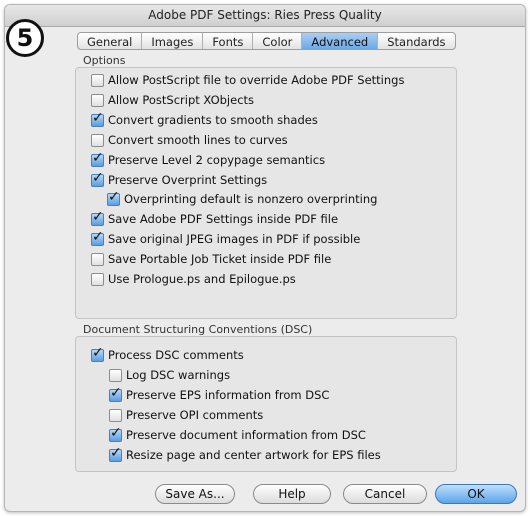  What do you see at coordinates (208, 159) in the screenshot?
I see `option-preserve-level2-copypage: Preserve Level 2 copypage semantics` at bounding box center [208, 159].